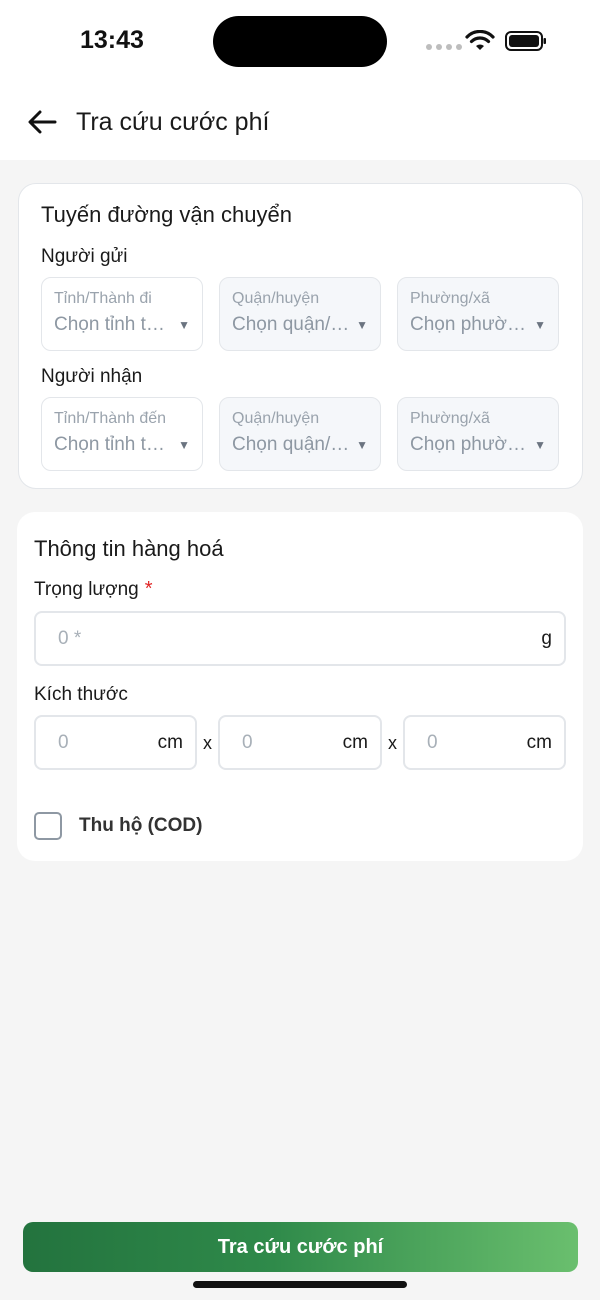 This screenshot has height=1300, width=600. Describe the element at coordinates (480, 40) in the screenshot. I see `wifi-icon` at that location.